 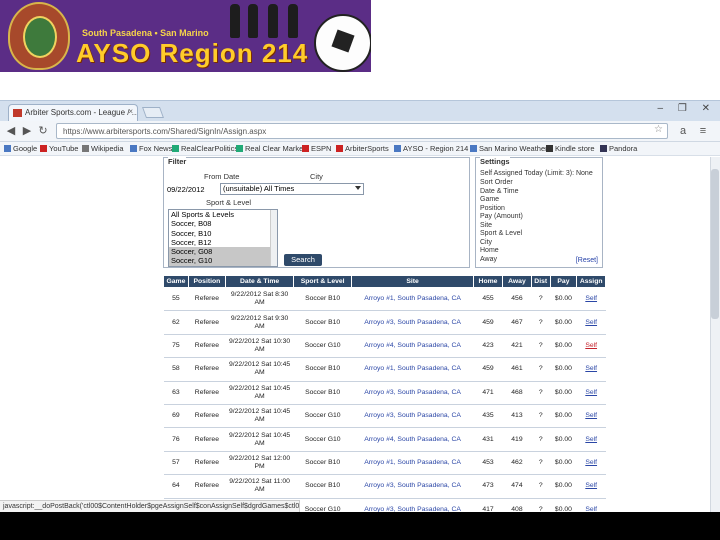 What do you see at coordinates (273, 238) in the screenshot?
I see `listbox-scrollbar` at bounding box center [273, 238].